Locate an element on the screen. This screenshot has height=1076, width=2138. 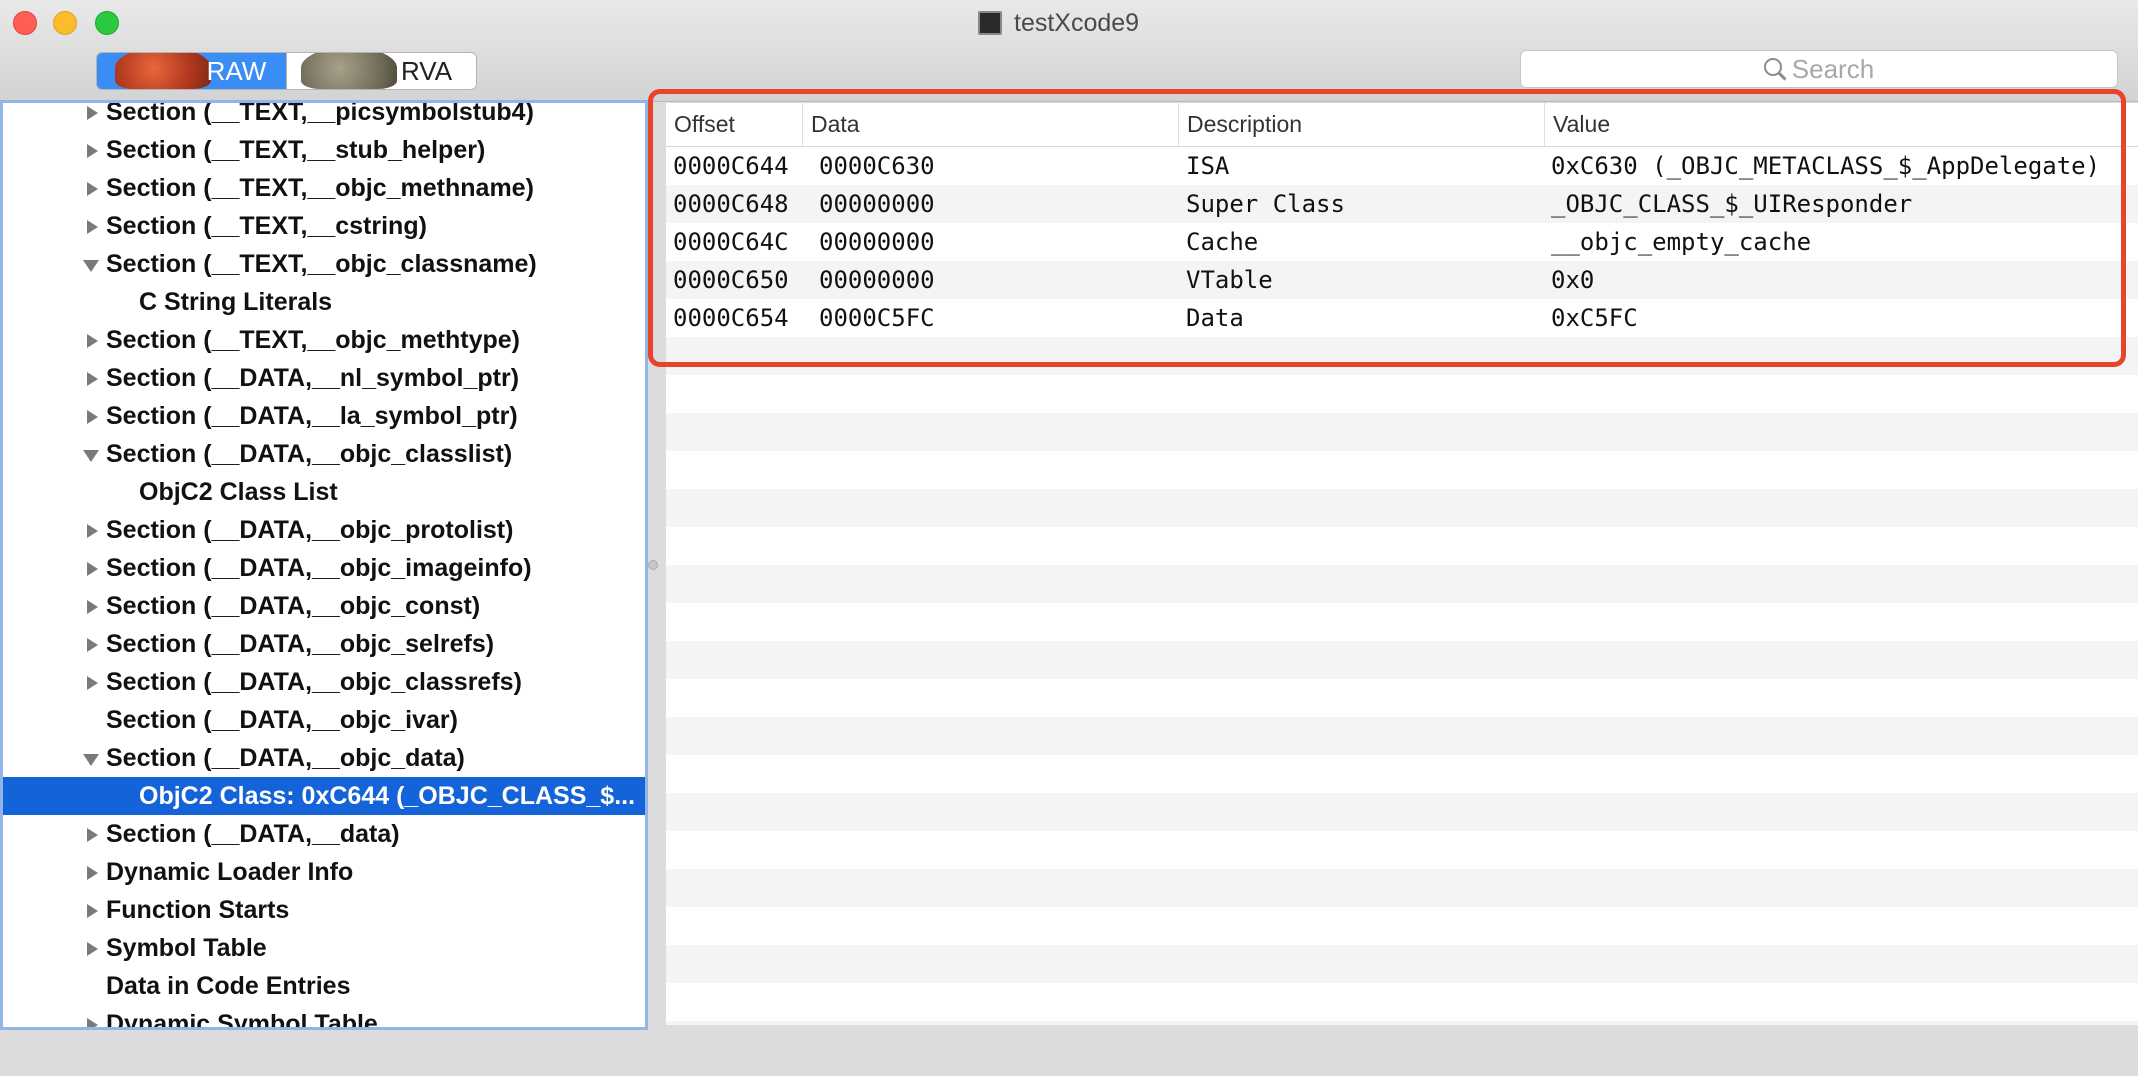
offset-cell: 0000C644 is located at coordinates (731, 166).